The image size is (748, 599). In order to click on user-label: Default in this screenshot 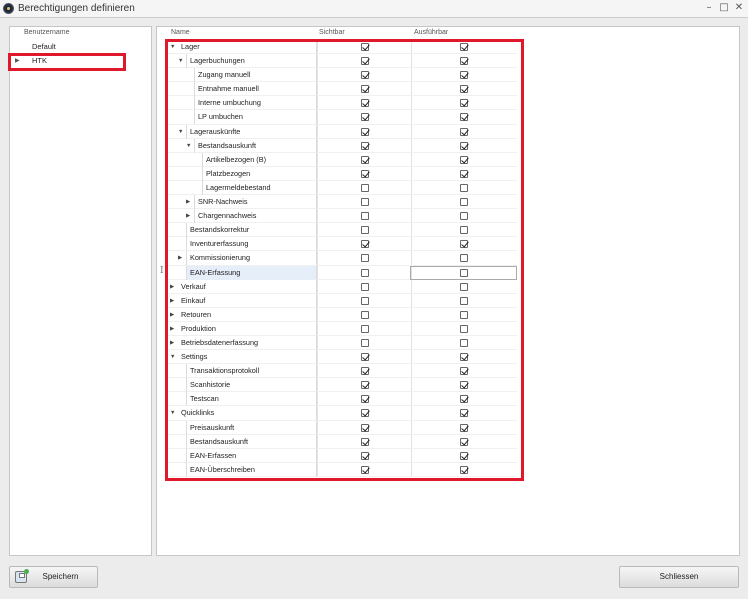, I will do `click(44, 46)`.